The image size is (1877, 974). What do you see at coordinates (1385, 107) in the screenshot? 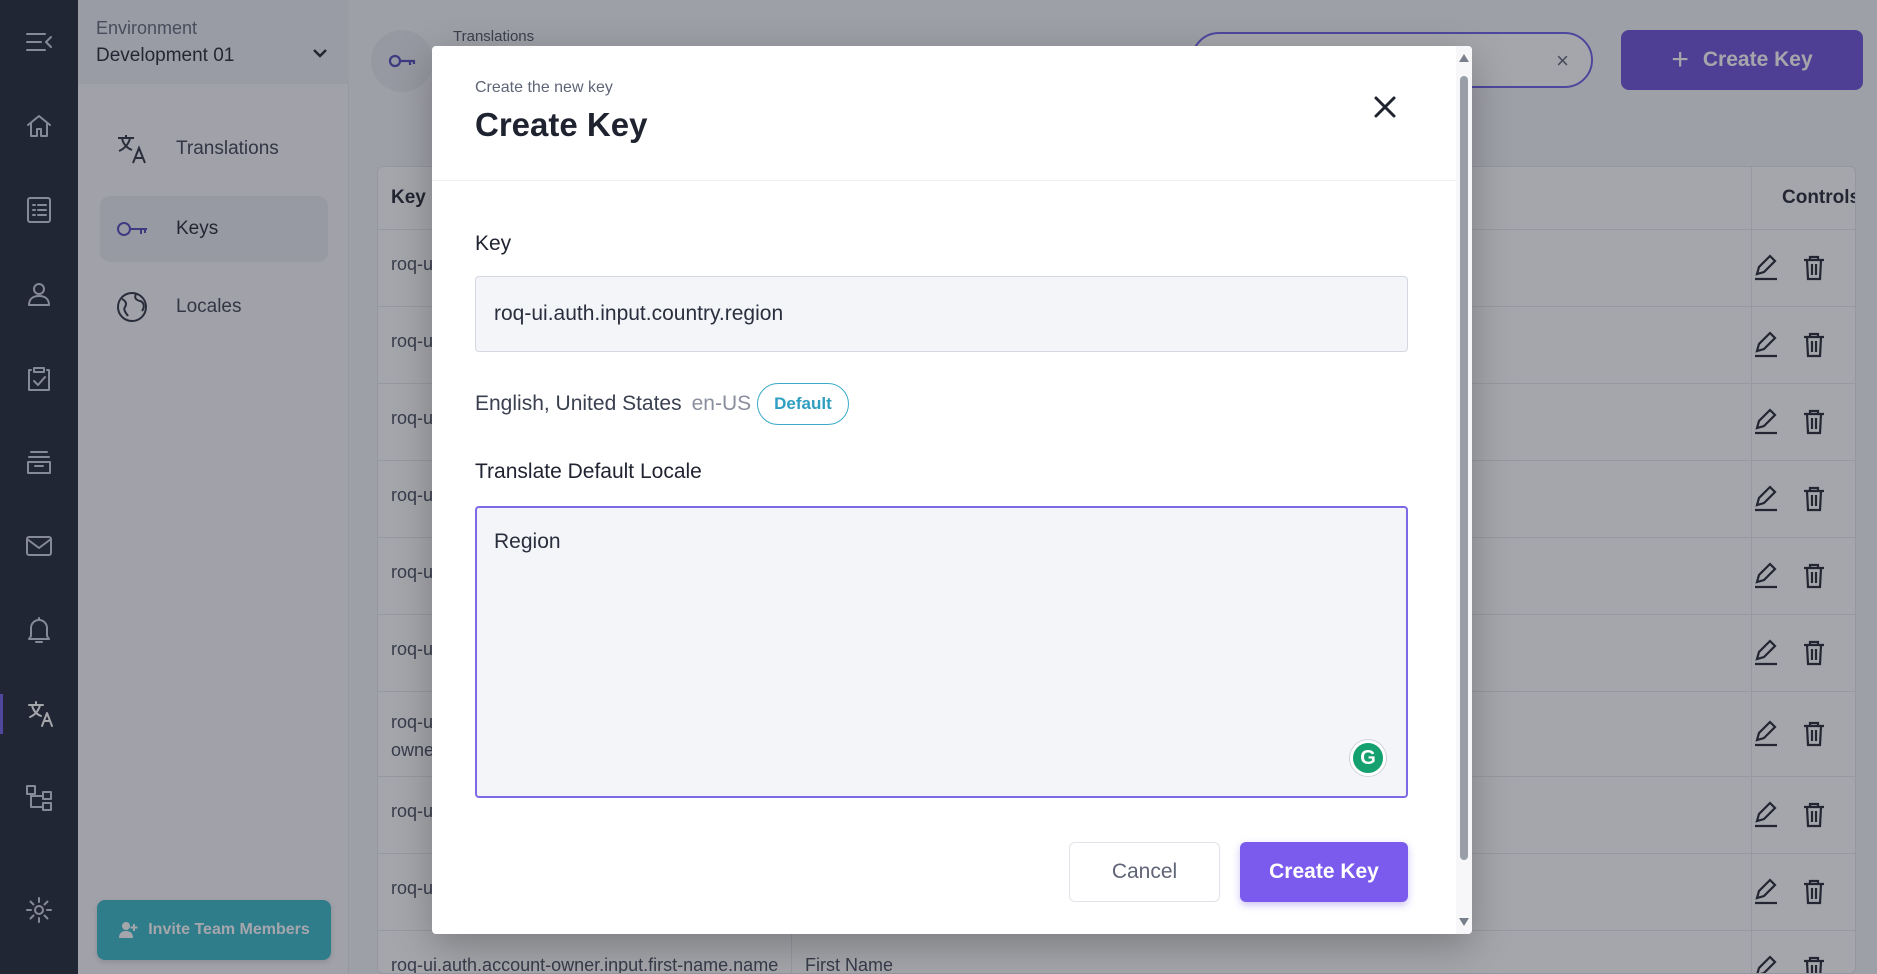
I see `close-icon` at bounding box center [1385, 107].